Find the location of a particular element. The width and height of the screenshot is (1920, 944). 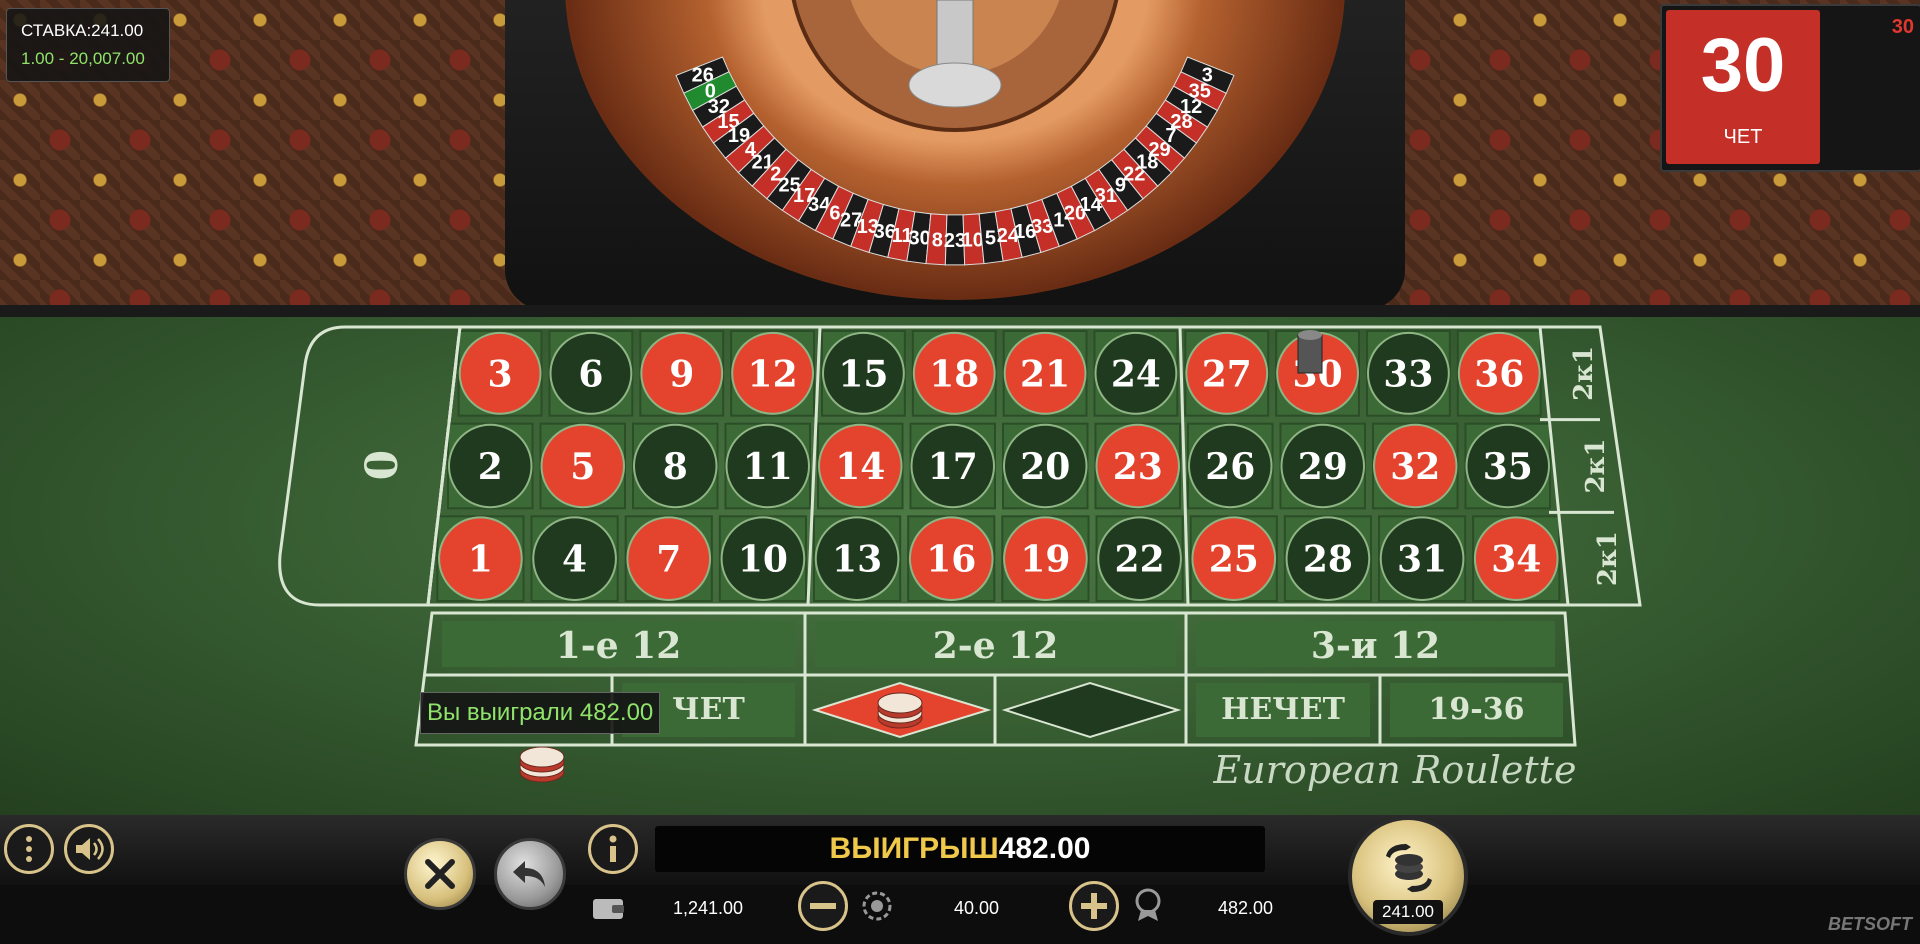

number-cell-19: 19 is located at coordinates (1045, 558).